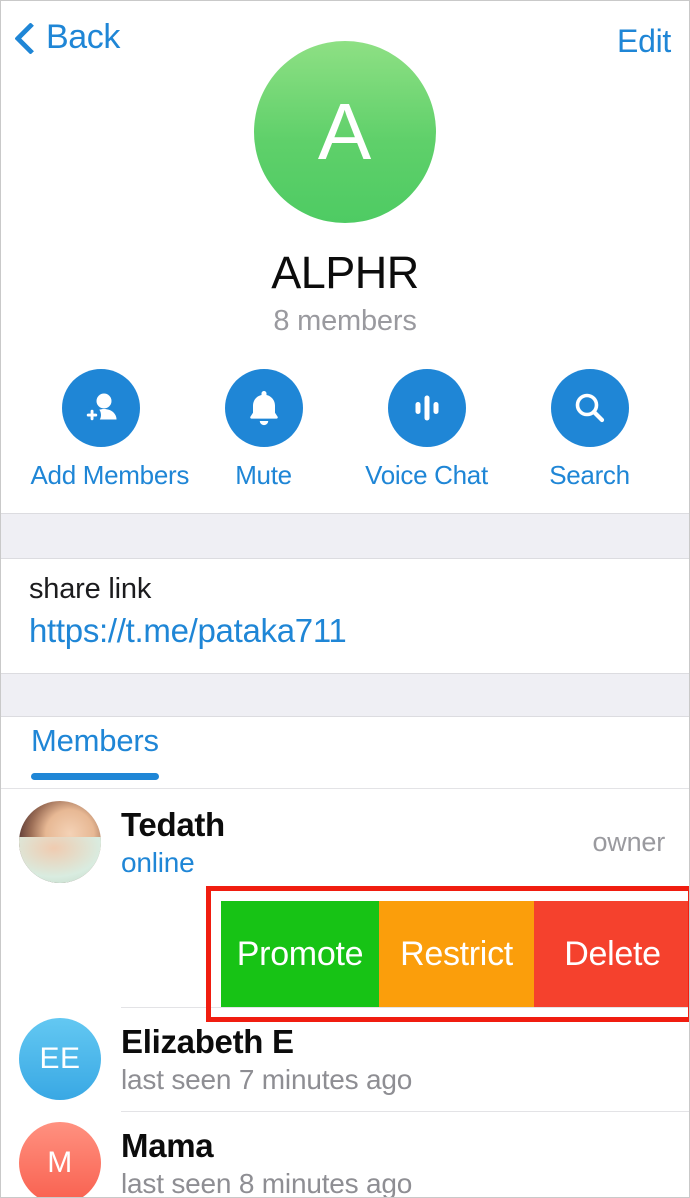 Image resolution: width=690 pixels, height=1198 pixels. What do you see at coordinates (60, 842) in the screenshot?
I see `avatar` at bounding box center [60, 842].